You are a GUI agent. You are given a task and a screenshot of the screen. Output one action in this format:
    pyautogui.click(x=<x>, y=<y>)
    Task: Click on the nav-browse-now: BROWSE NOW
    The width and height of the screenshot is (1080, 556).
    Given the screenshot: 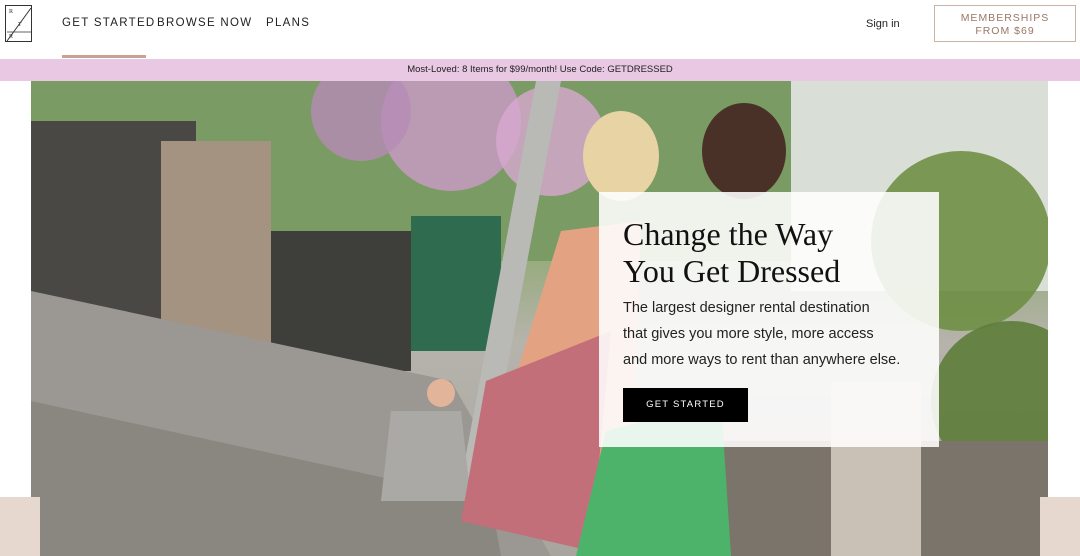 What is the action you would take?
    pyautogui.click(x=204, y=23)
    